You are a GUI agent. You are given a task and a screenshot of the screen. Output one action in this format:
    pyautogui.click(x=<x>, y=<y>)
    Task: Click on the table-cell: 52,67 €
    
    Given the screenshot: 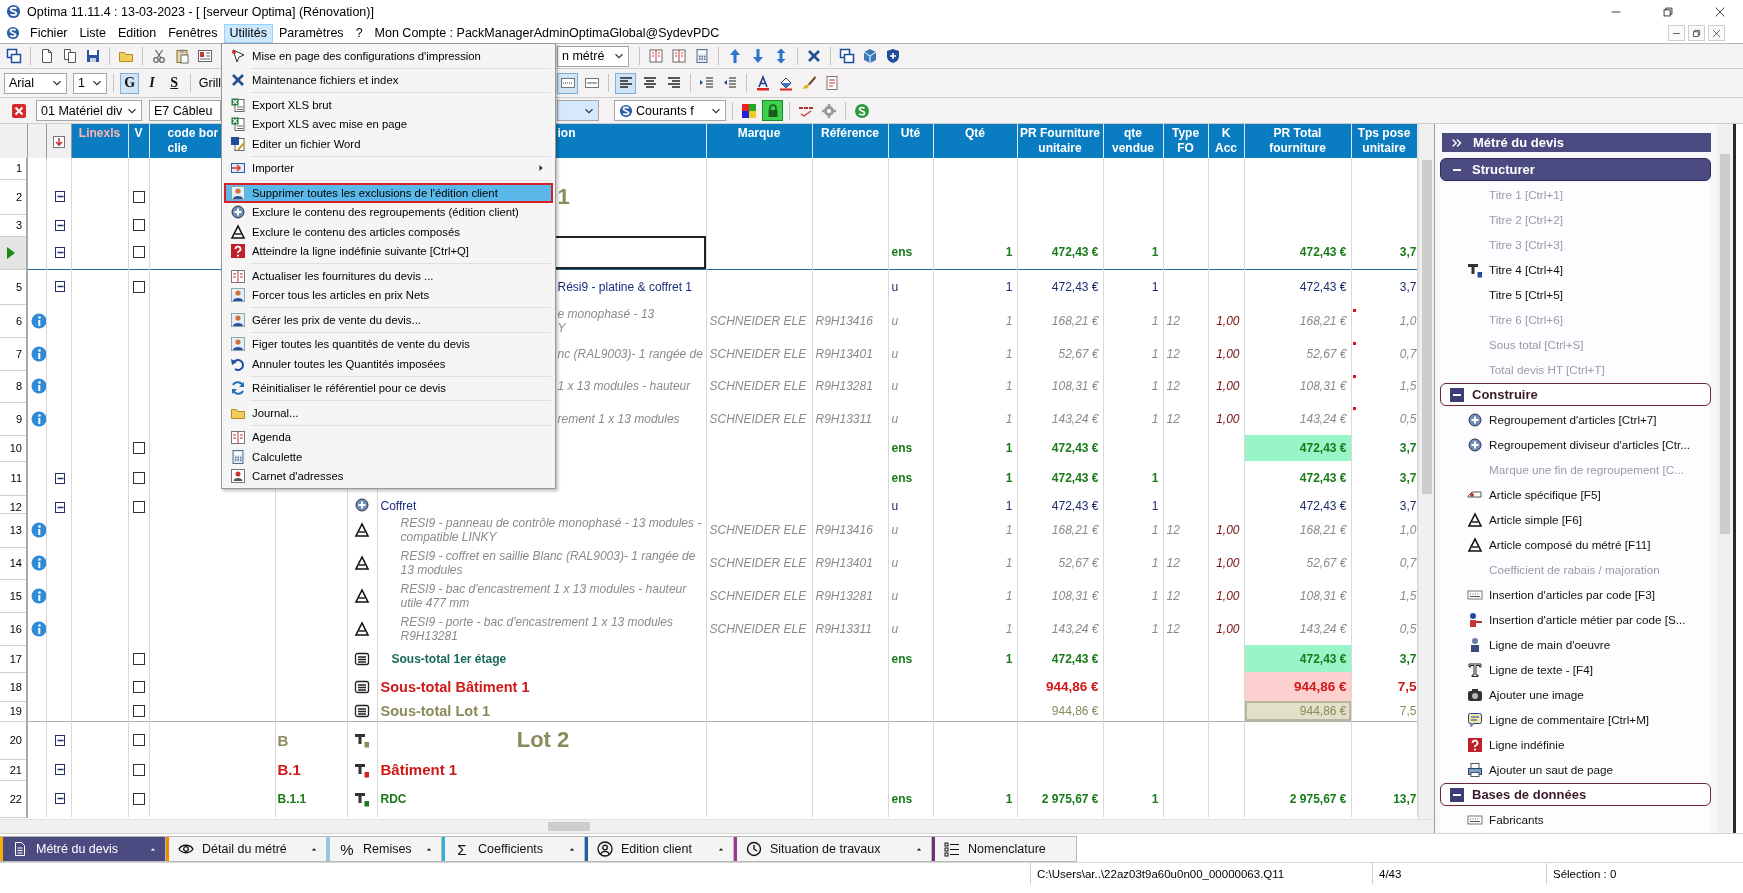 What is the action you would take?
    pyautogui.click(x=1078, y=563)
    